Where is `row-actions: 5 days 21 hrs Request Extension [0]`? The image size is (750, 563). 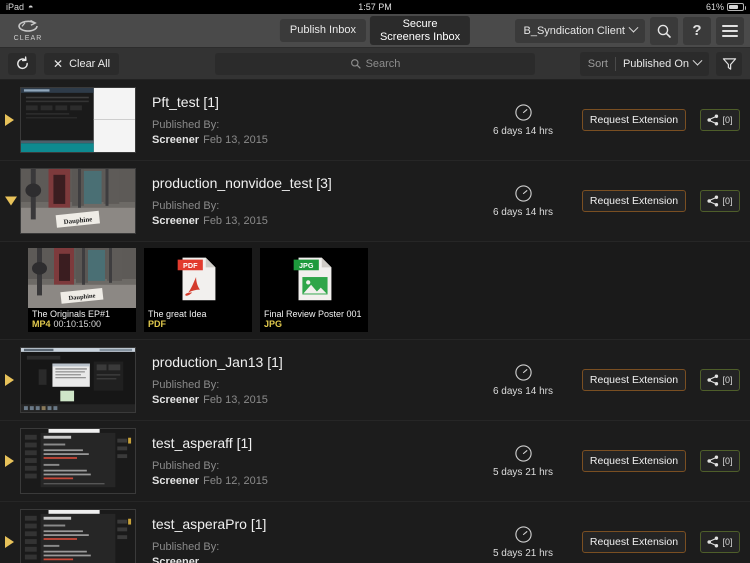
row-actions: 5 days 21 hrs Request Extension [0] is located at coordinates (614, 461).